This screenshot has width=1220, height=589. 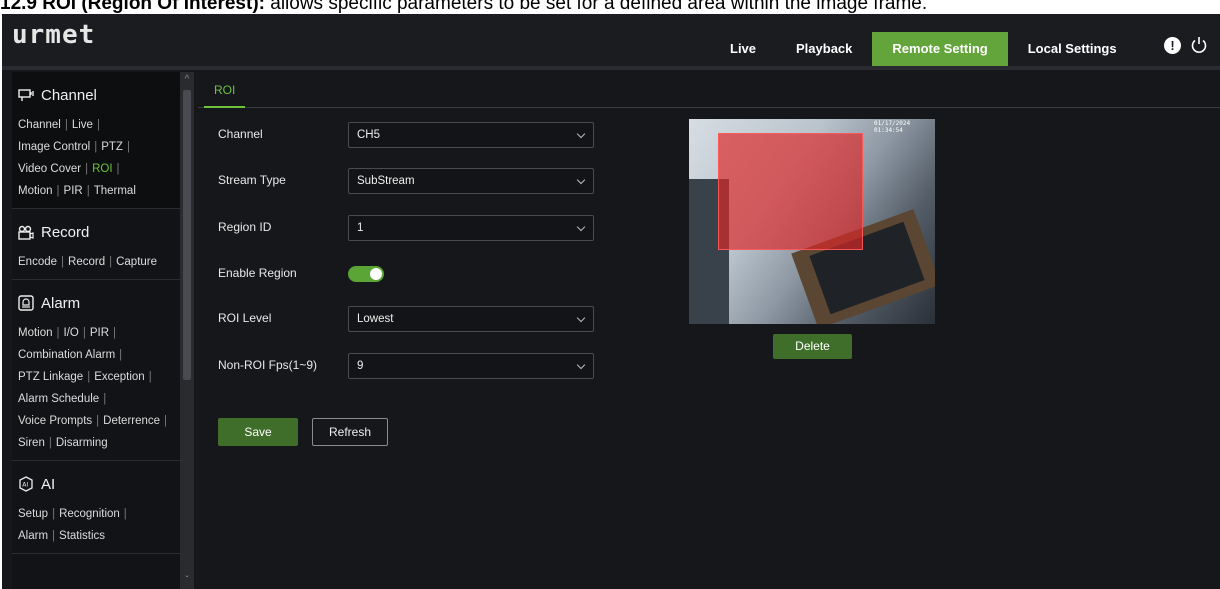 I want to click on sidebar-item-ptz: PTZ, so click(x=112, y=147).